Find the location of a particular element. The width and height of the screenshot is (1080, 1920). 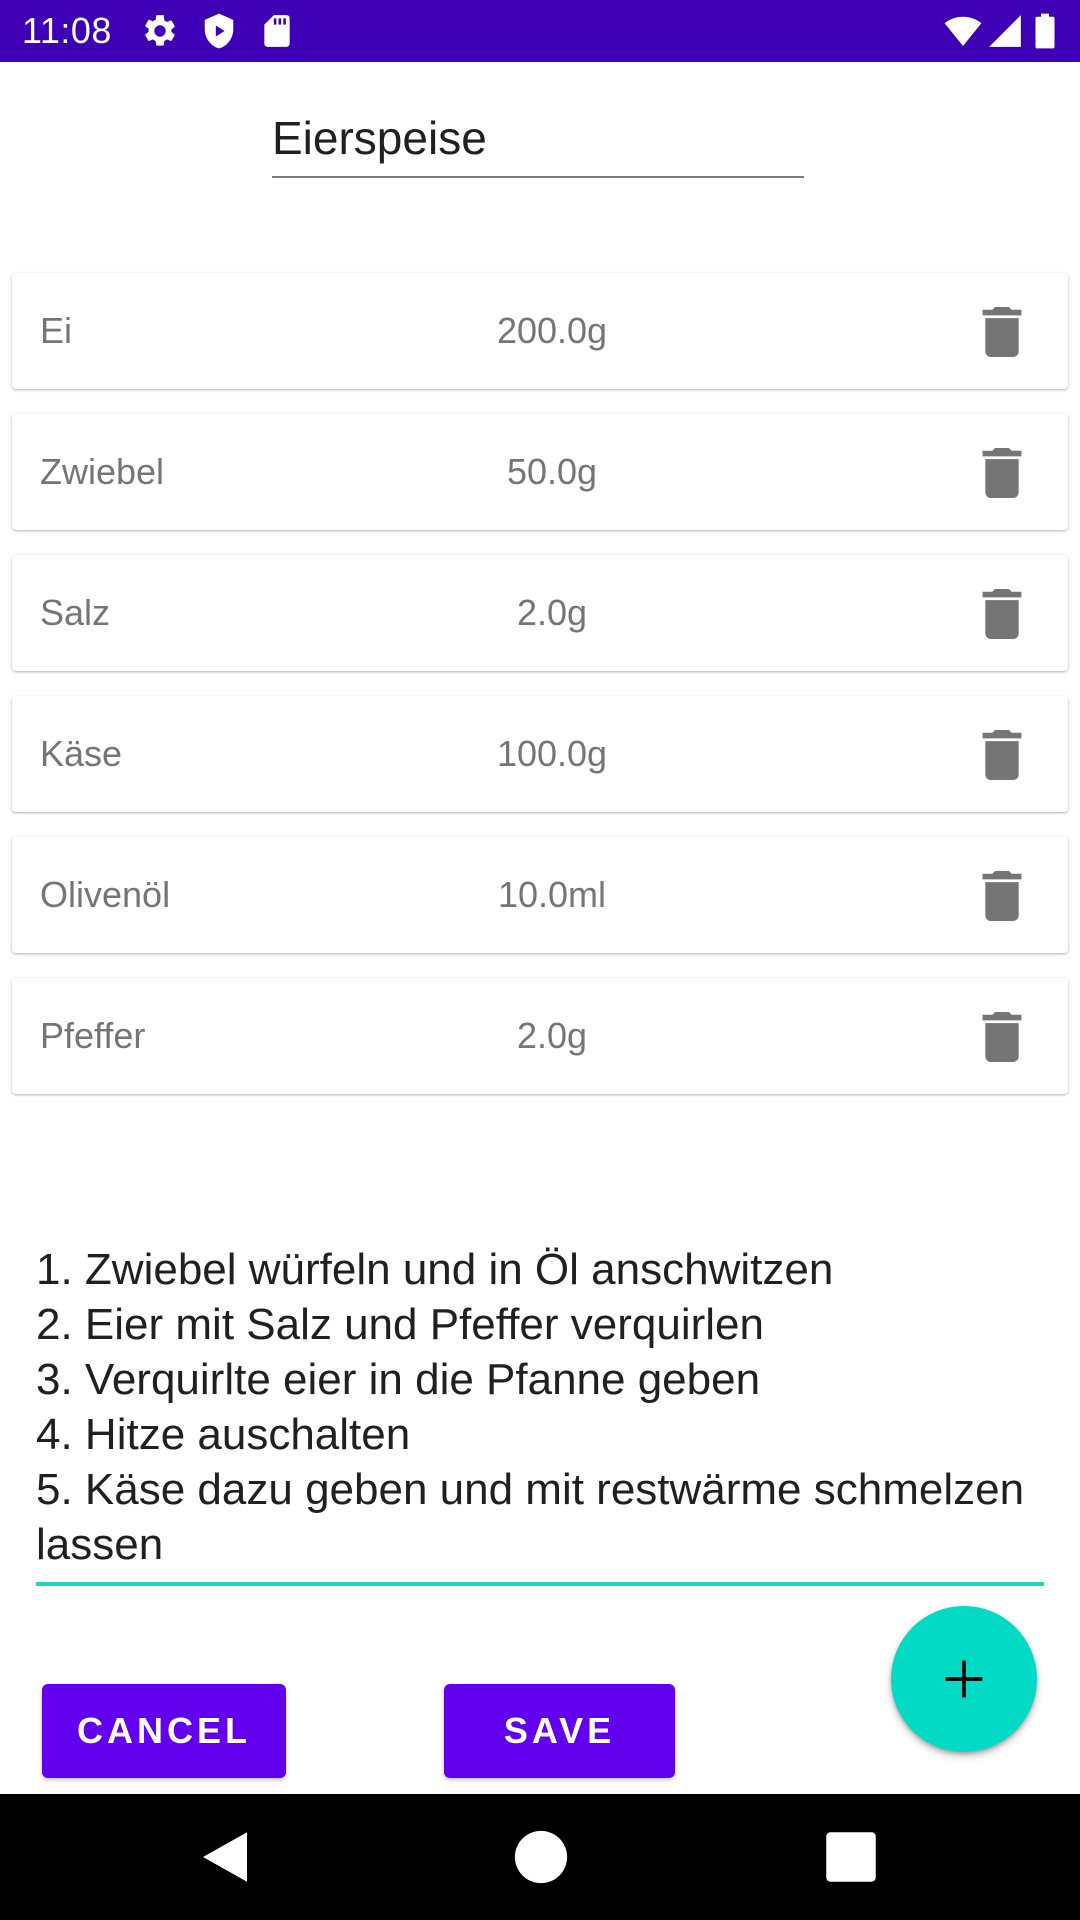

recipe-title-text: Eierspeise is located at coordinates (379, 138).